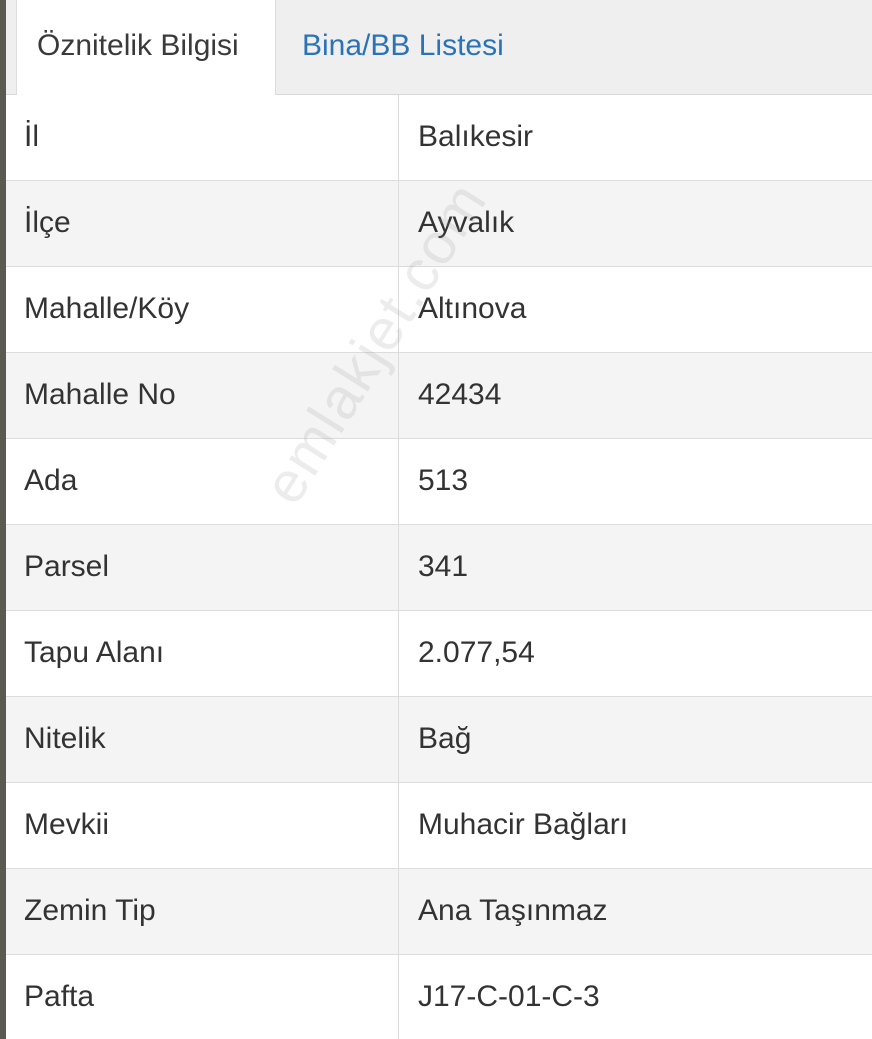 This screenshot has width=872, height=1039. I want to click on row-key: Pafta, so click(59, 996).